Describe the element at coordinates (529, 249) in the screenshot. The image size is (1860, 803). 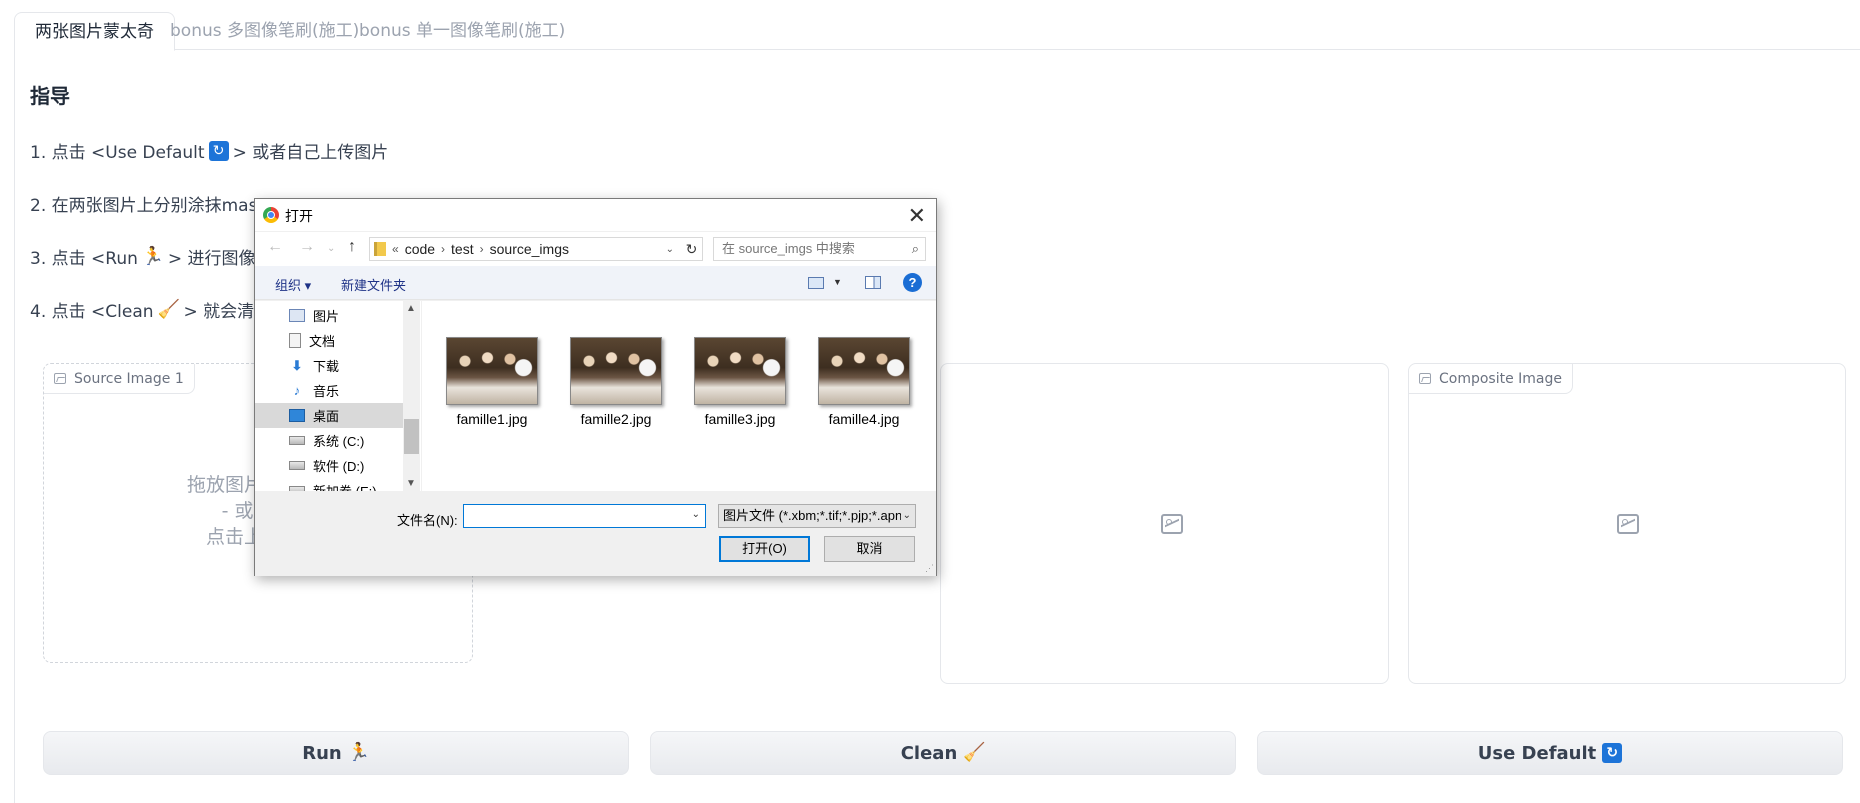
I see `path-segment-source-imgs: source_imgs` at that location.